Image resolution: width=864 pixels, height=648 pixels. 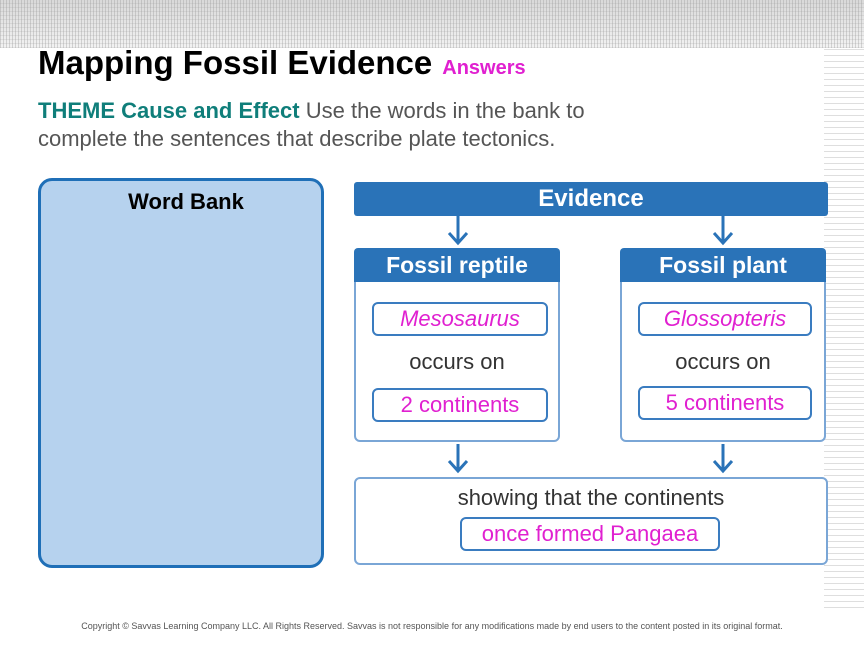 I want to click on result-answer: once formed Pangaea, so click(x=590, y=534).